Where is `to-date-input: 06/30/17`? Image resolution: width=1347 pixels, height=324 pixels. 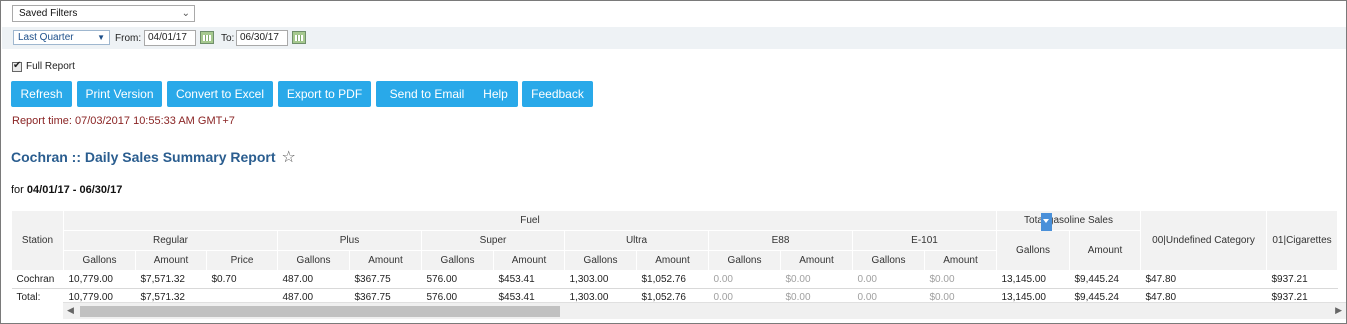
to-date-input: 06/30/17 is located at coordinates (262, 38).